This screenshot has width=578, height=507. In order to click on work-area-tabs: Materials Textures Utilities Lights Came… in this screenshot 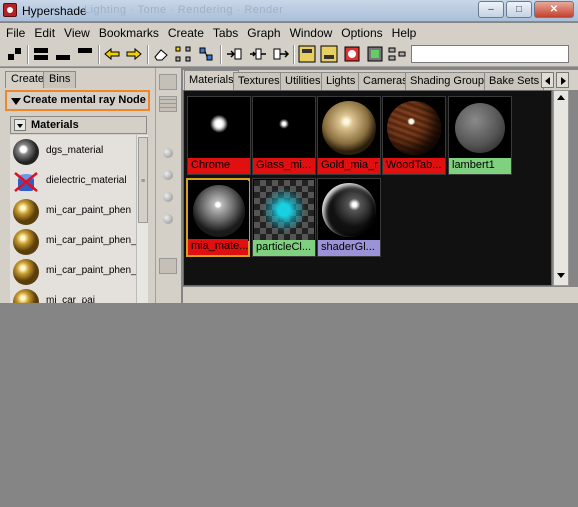, I will do `click(380, 80)`.